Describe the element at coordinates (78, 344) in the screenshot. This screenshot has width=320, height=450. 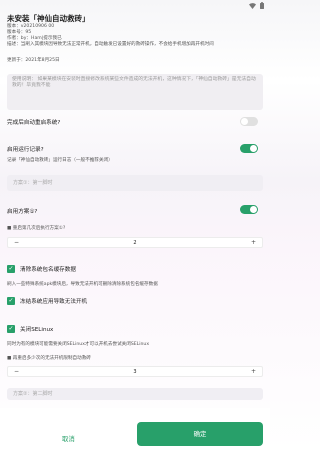
I see `selinux-description: 同时为有的模块可能需要关闭SELinux才可以开机去尝试关闭SELinux` at that location.